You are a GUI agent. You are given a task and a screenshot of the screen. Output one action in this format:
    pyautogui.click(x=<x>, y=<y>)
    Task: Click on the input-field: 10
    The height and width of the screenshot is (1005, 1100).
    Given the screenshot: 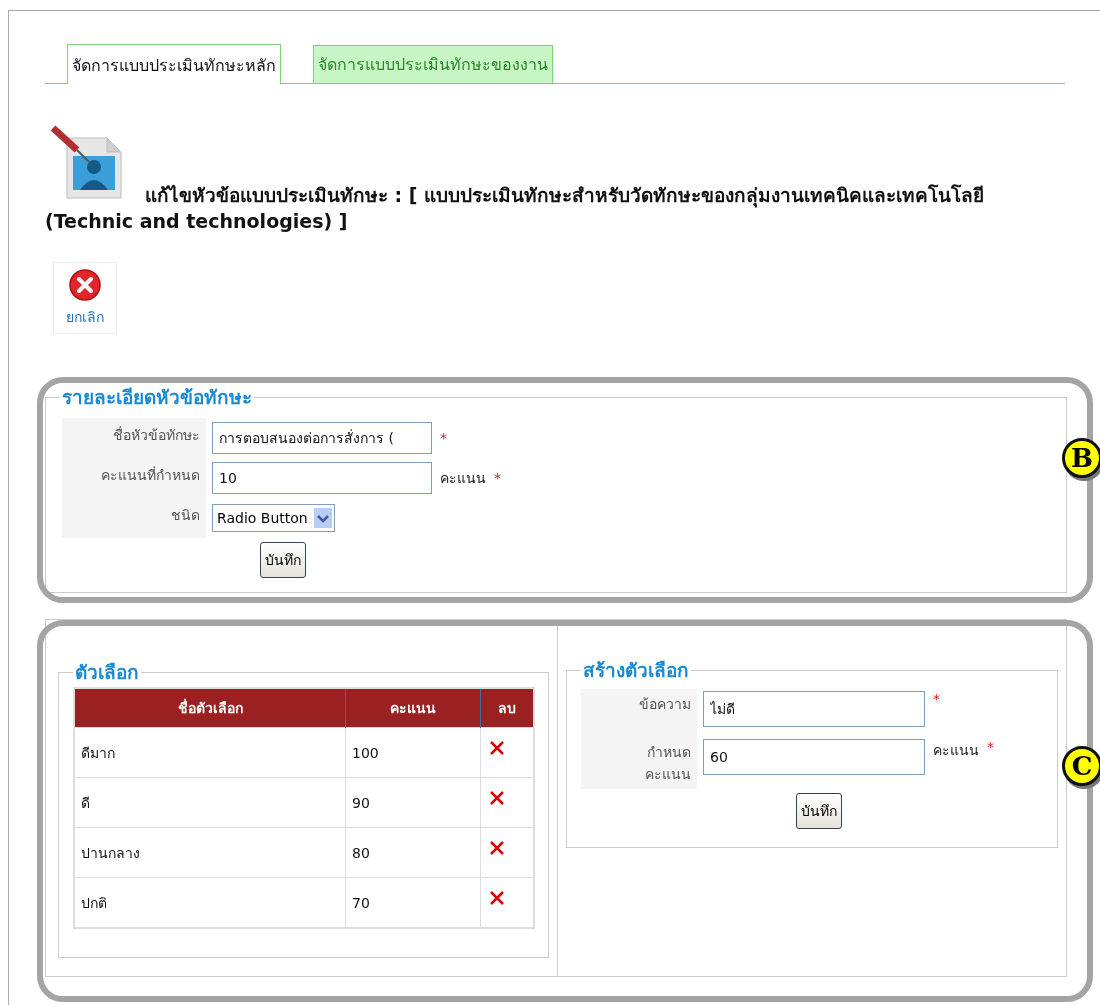 What is the action you would take?
    pyautogui.click(x=322, y=478)
    